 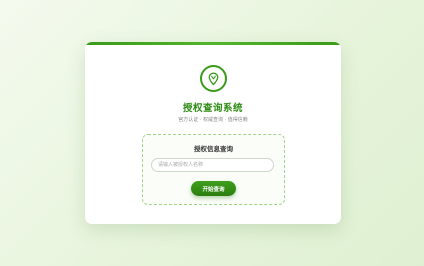 What do you see at coordinates (212, 165) in the screenshot?
I see `authorized-name-input` at bounding box center [212, 165].